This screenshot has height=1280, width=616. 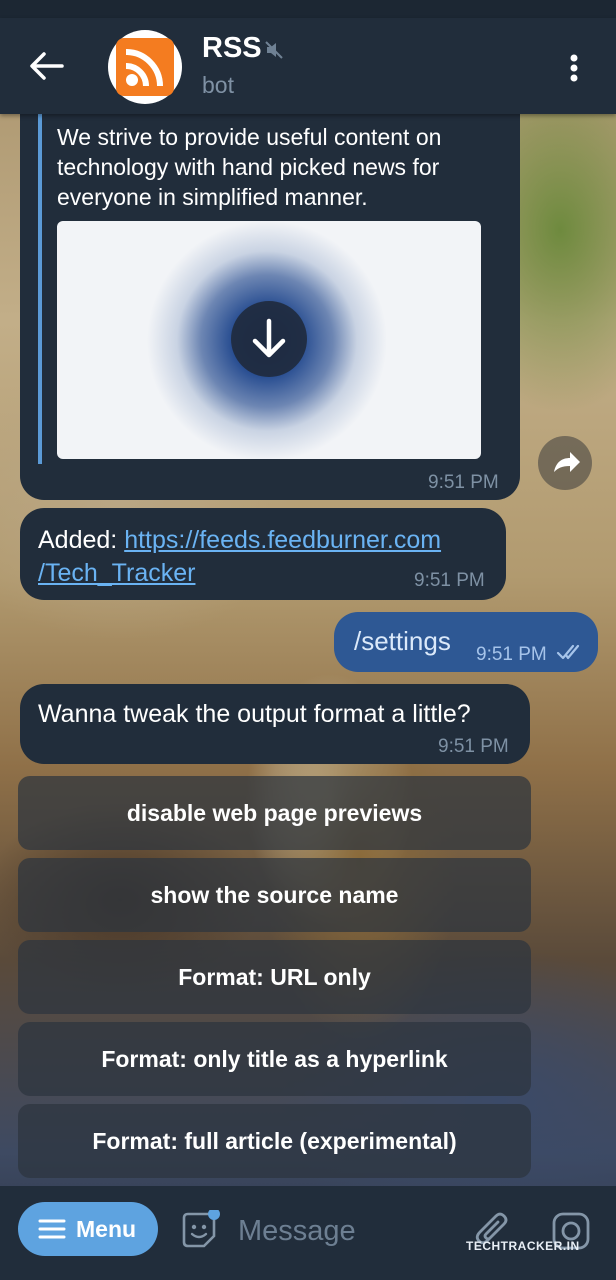 What do you see at coordinates (232, 48) in the screenshot?
I see `chat-title: RSS` at bounding box center [232, 48].